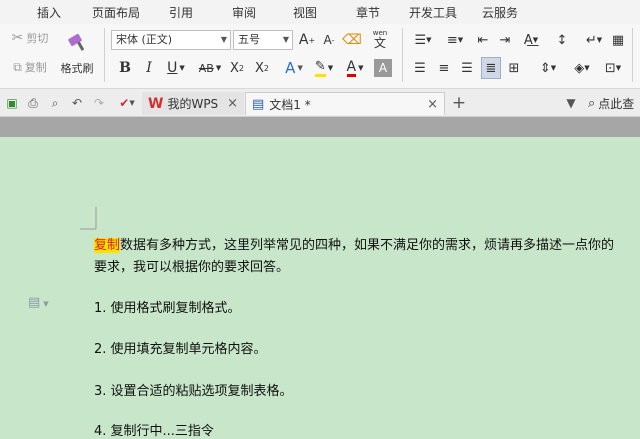 This screenshot has height=439, width=640. I want to click on distributed-button: ⊞, so click(514, 68).